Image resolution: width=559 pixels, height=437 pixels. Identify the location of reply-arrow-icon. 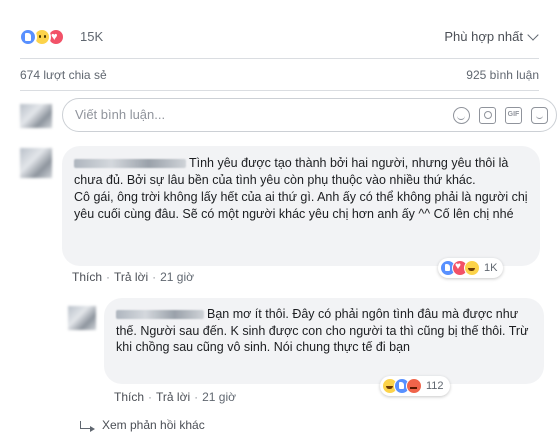
(87, 426).